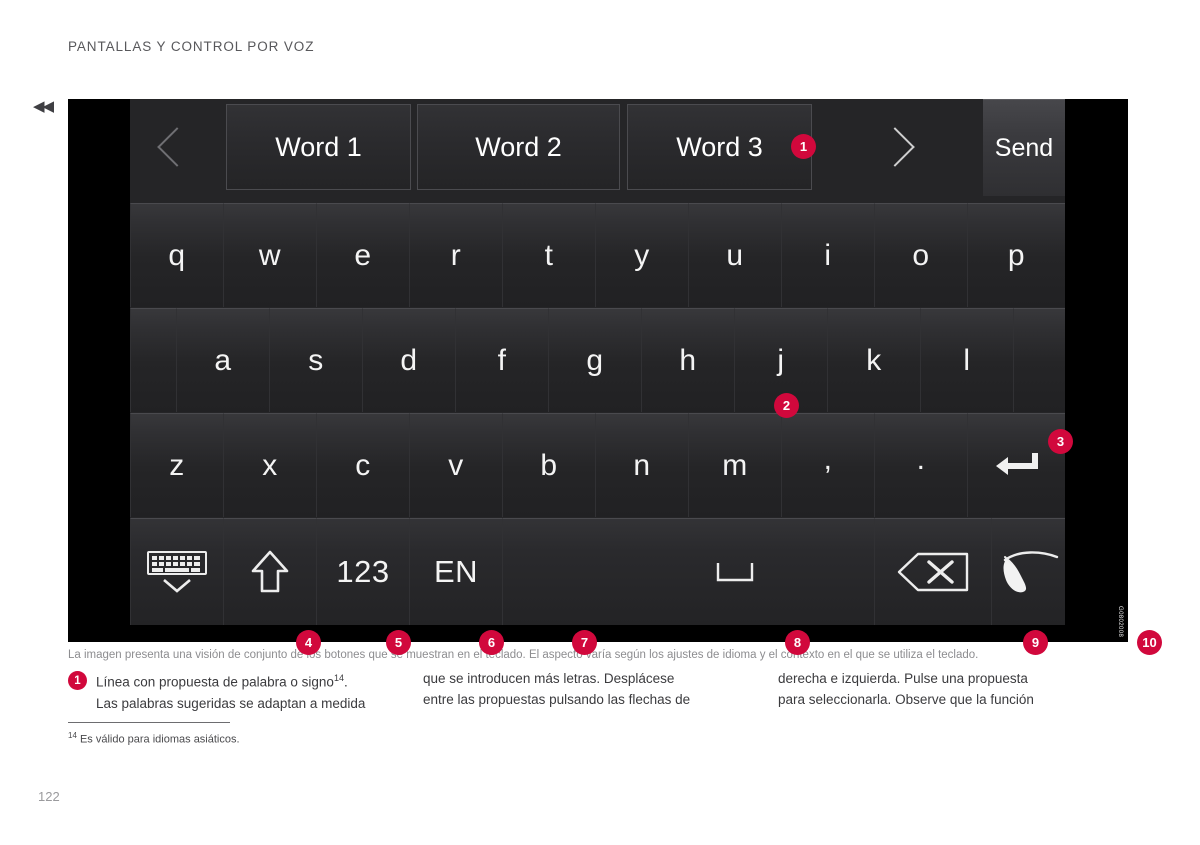 Image resolution: width=1200 pixels, height=845 pixels. I want to click on handwriting-stylus-icon, so click(1030, 572).